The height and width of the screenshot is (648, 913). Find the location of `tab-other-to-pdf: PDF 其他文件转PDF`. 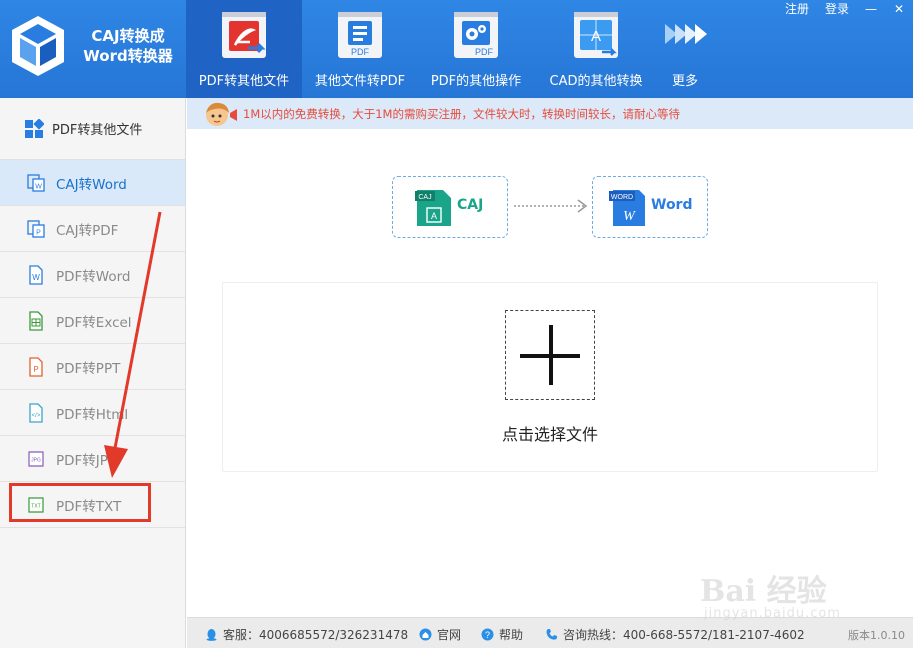

tab-other-to-pdf: PDF 其他文件转PDF is located at coordinates (360, 49).